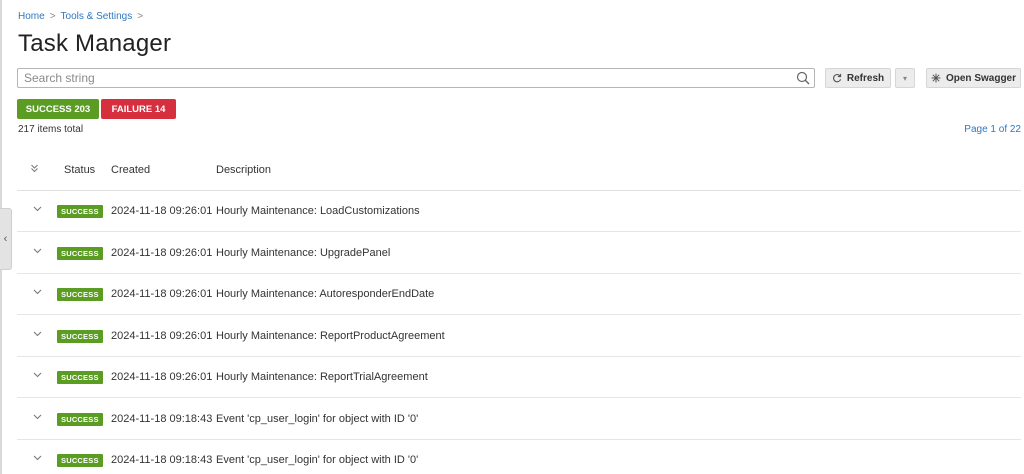 The height and width of the screenshot is (474, 1024). I want to click on items-total: 217 items total, so click(51, 129).